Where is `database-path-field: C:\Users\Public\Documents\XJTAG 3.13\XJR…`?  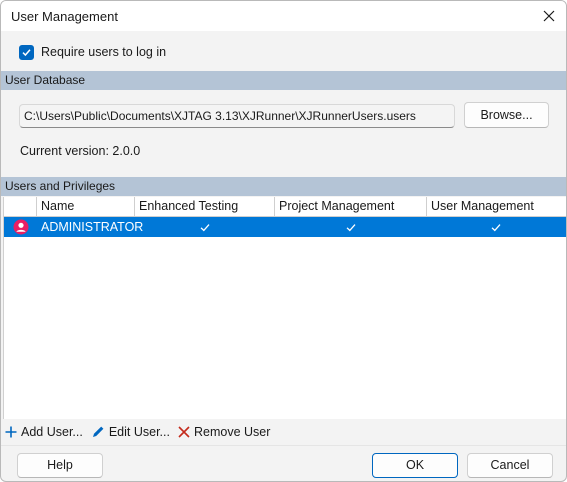
database-path-field: C:\Users\Public\Documents\XJTAG 3.13\XJR… is located at coordinates (237, 116).